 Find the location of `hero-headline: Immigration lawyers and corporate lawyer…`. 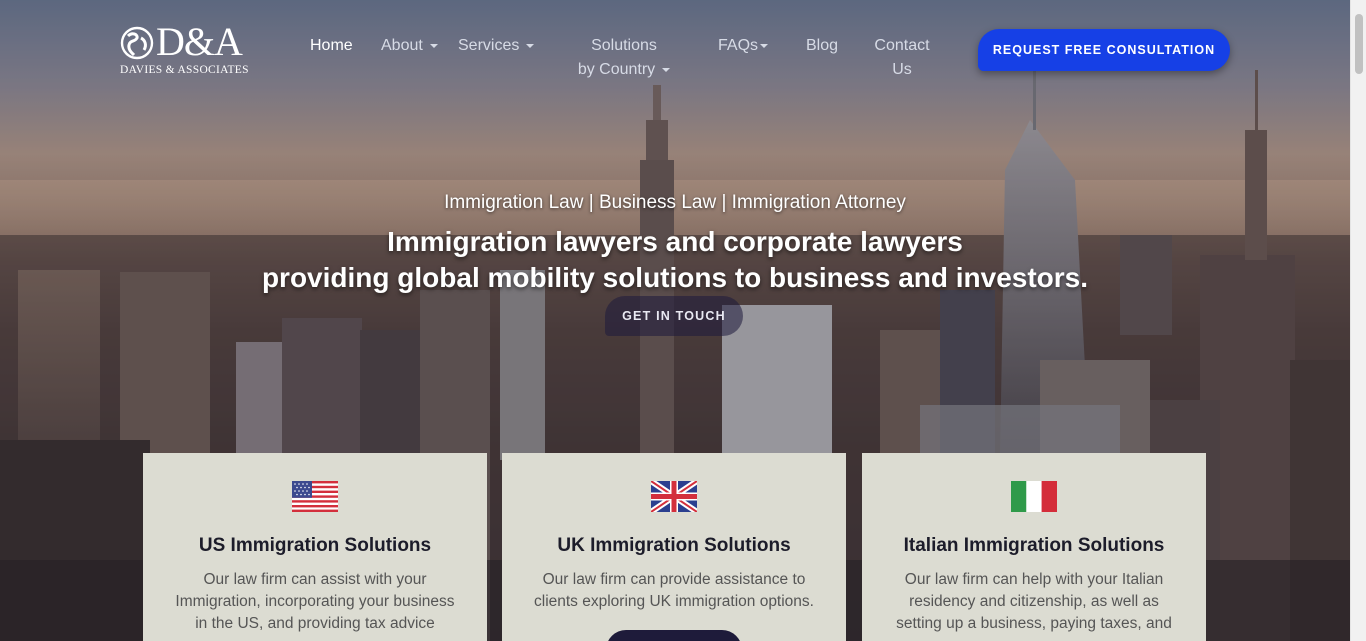

hero-headline: Immigration lawyers and corporate lawyer… is located at coordinates (675, 260).